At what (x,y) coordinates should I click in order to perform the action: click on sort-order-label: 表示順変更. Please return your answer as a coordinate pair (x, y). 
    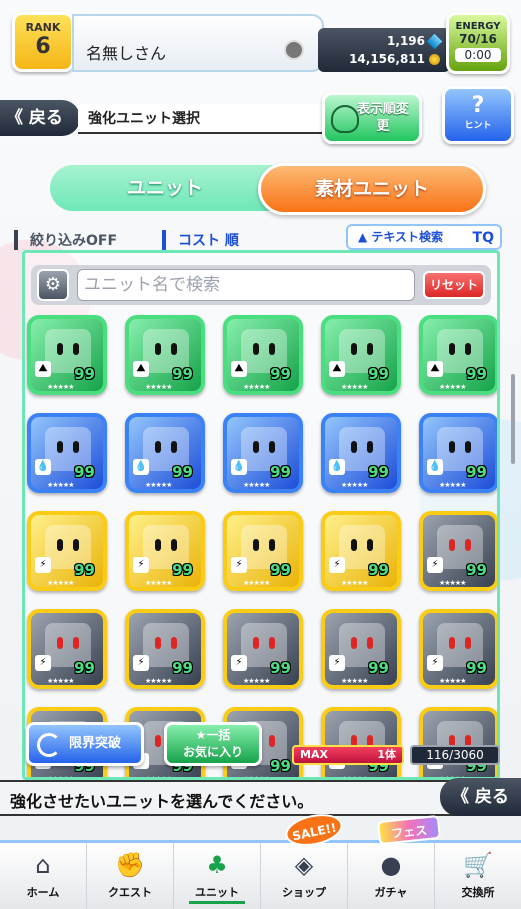
    Looking at the image, I should click on (382, 118).